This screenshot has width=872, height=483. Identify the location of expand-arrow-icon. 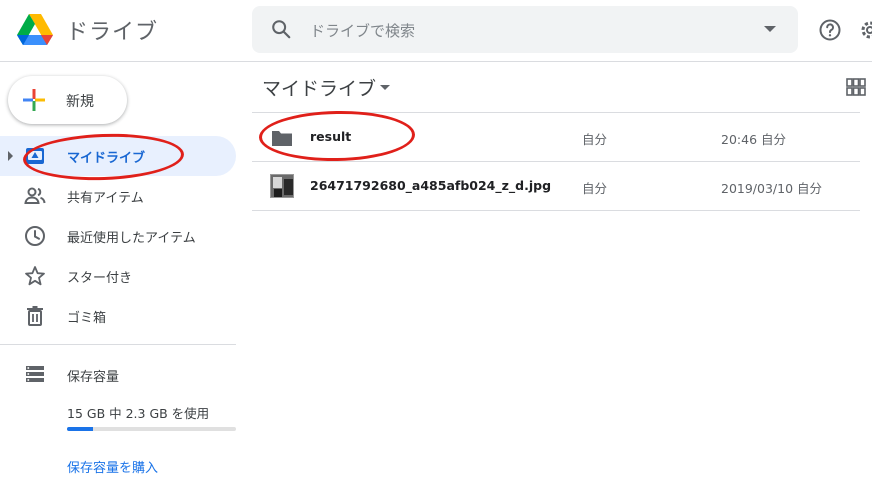
(10, 156).